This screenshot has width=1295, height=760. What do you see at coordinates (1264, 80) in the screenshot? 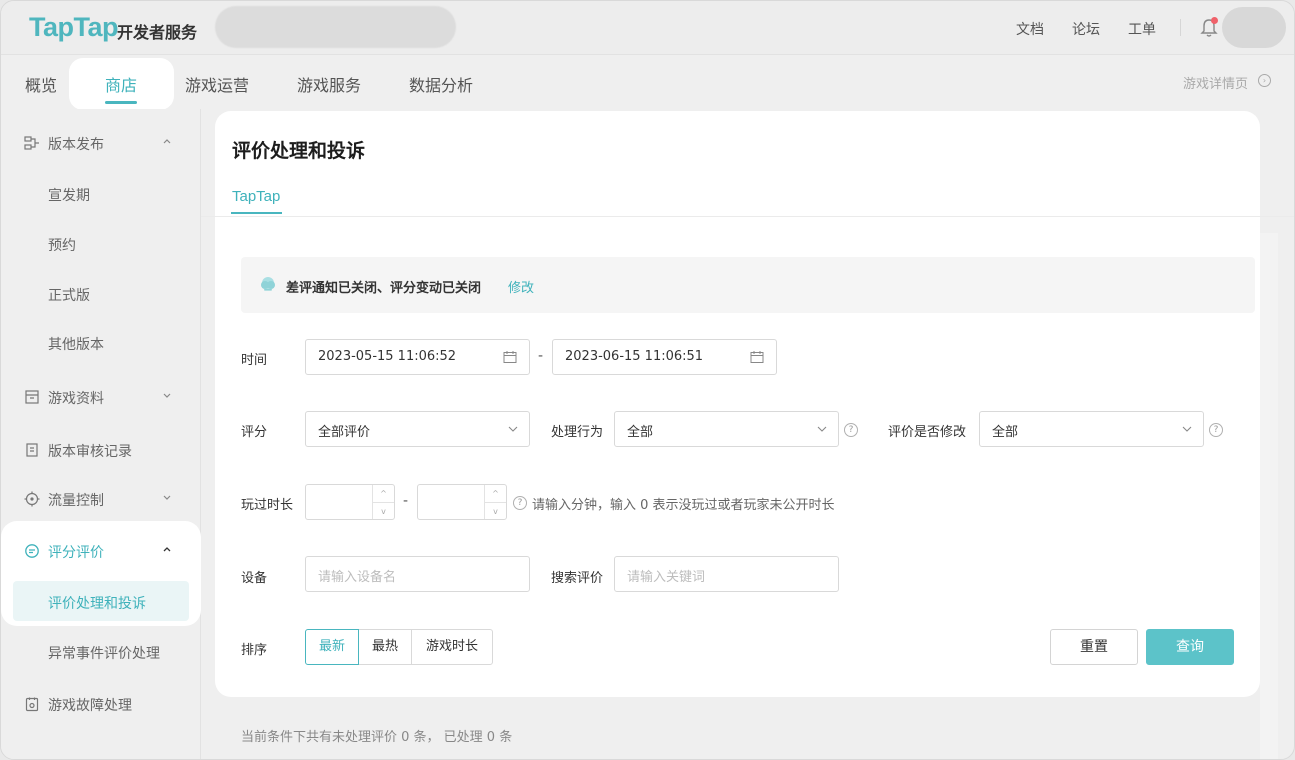
I see `arrow-circle-icon: ›` at bounding box center [1264, 80].